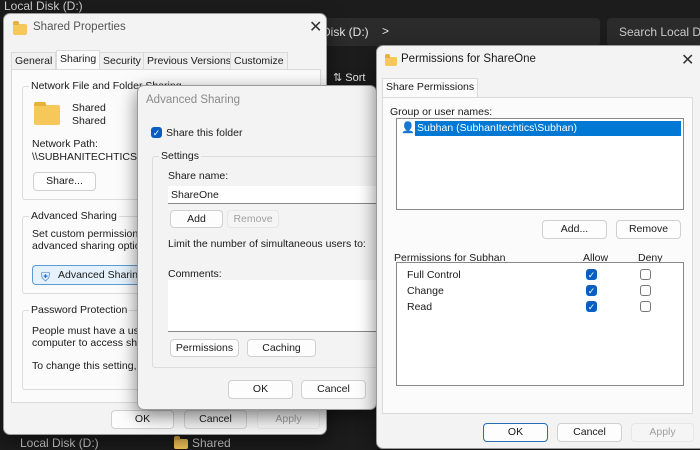 The height and width of the screenshot is (450, 700). Describe the element at coordinates (425, 291) in the screenshot. I see `permission-name: Change` at that location.